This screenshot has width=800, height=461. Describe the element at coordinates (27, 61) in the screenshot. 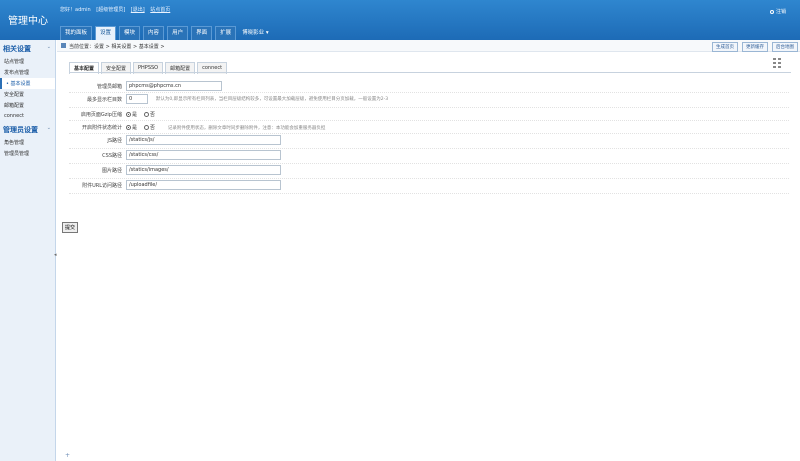

I see `sidebar-item-site-manage: 站点管理` at that location.